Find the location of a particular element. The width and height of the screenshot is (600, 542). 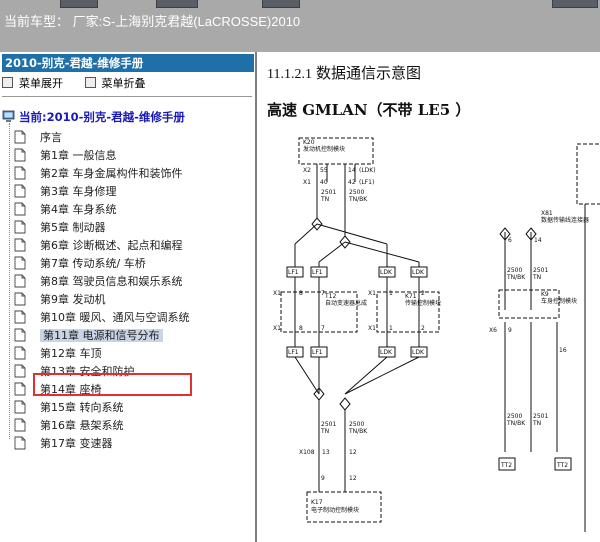

connector-x6: X6 is located at coordinates (493, 330).